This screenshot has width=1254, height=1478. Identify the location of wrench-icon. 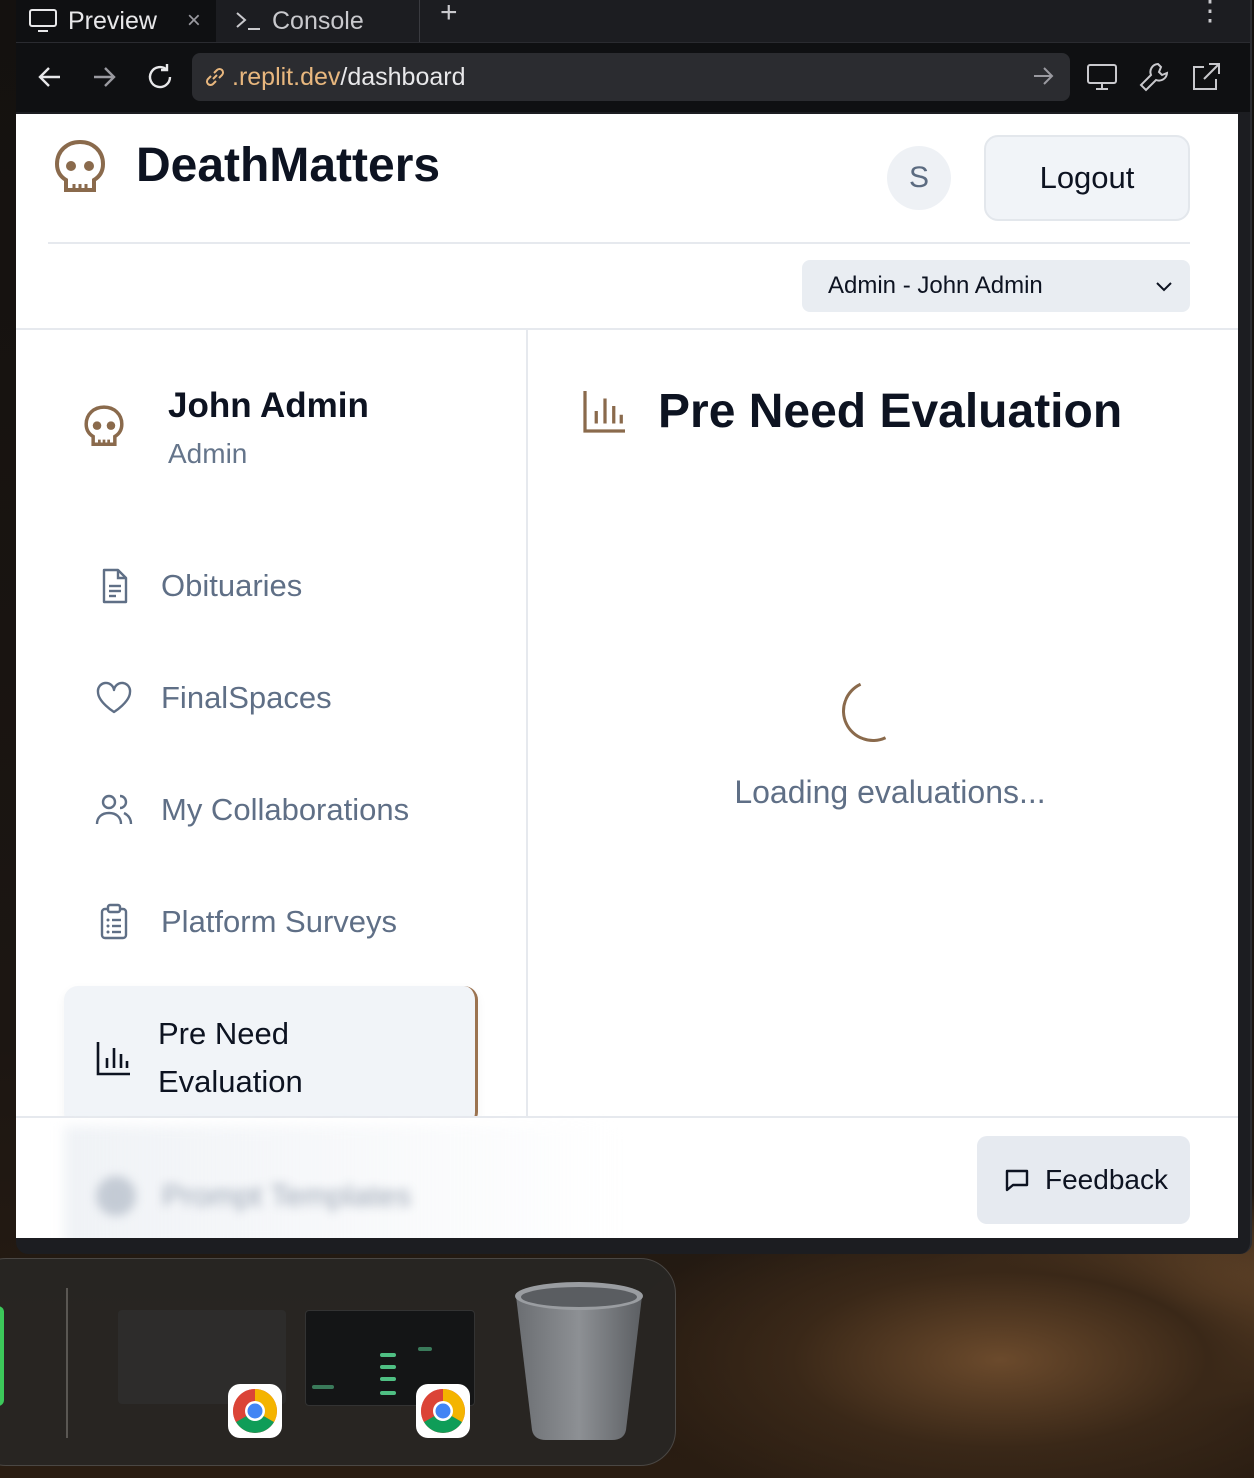
(1154, 77).